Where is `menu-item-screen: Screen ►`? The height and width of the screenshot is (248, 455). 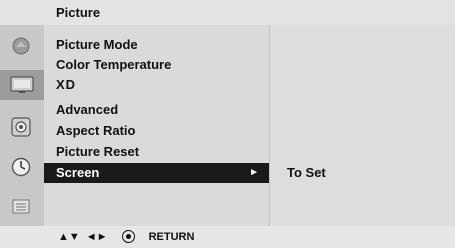
menu-item-screen: Screen ► is located at coordinates (156, 173).